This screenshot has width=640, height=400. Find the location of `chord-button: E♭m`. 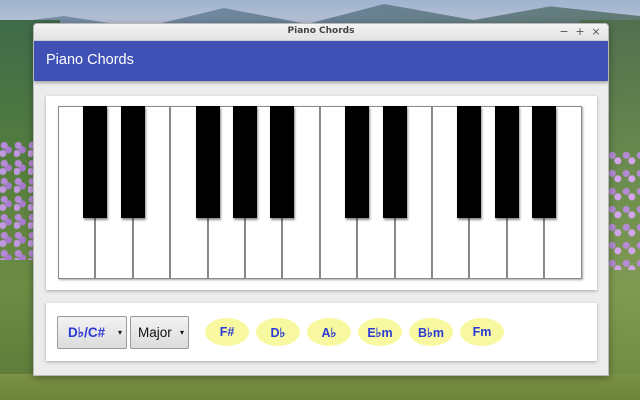

chord-button: E♭m is located at coordinates (380, 332).